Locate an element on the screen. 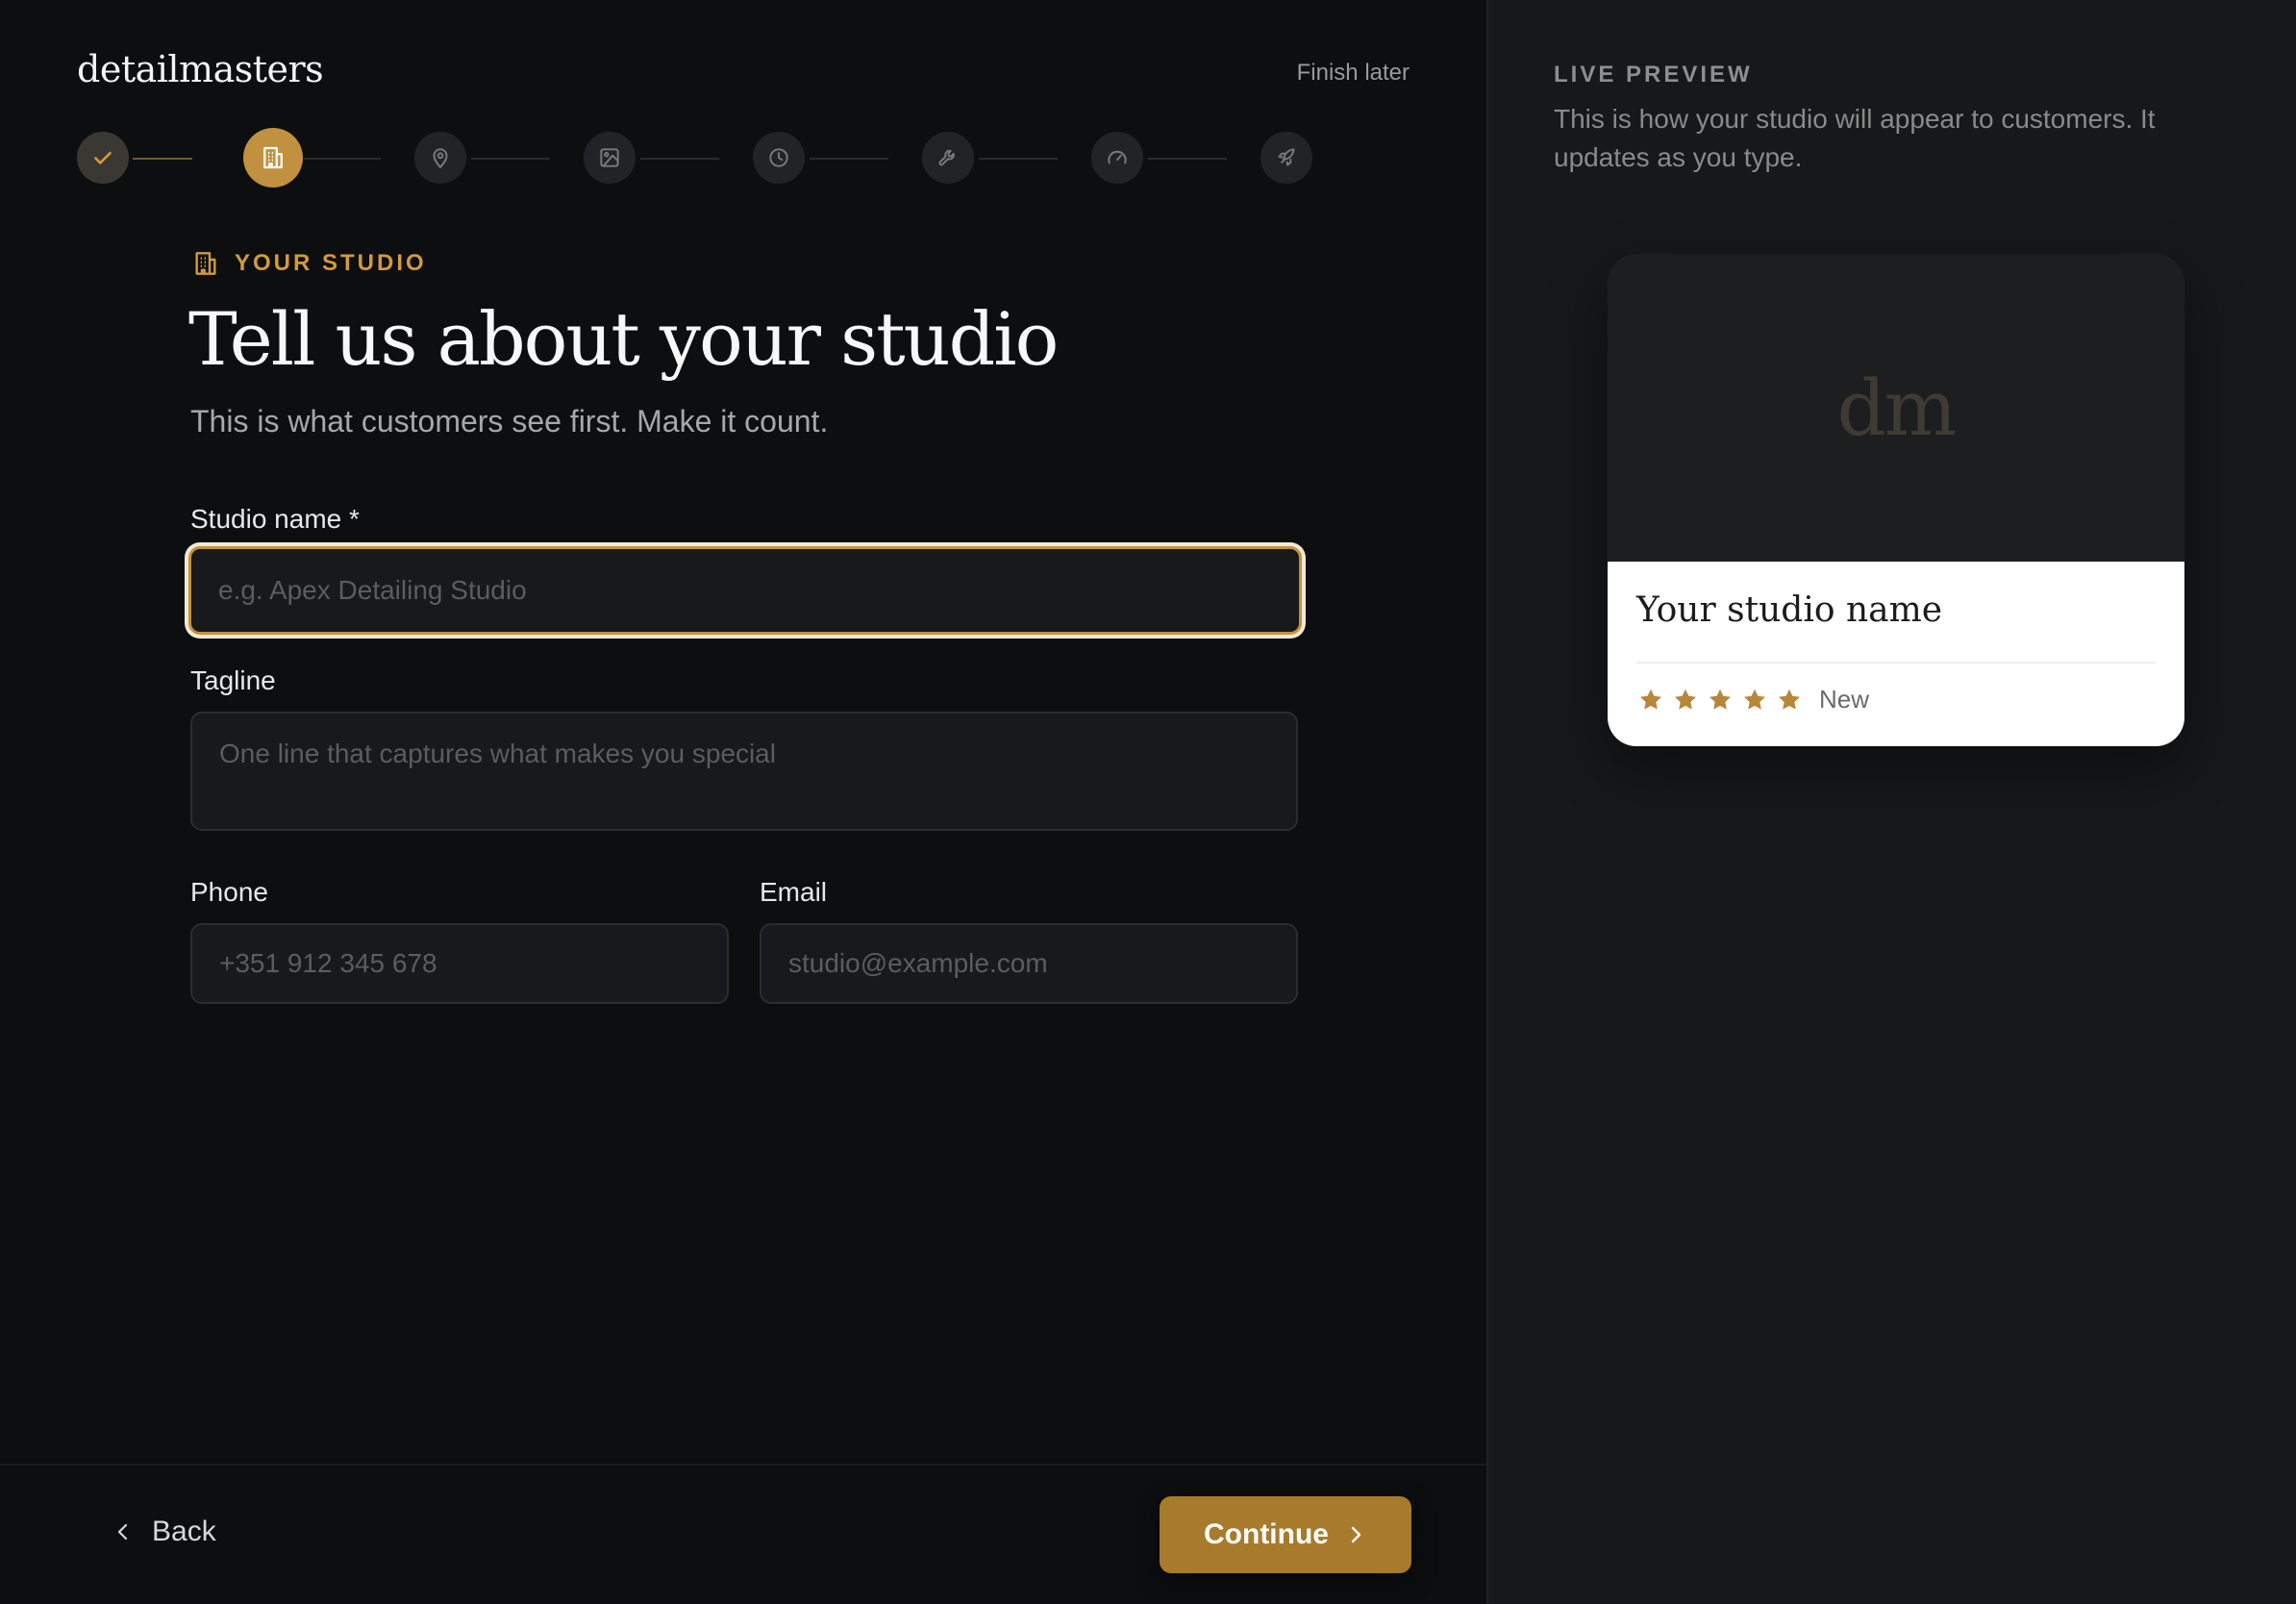 The height and width of the screenshot is (1604, 2296). finish-later-link: Finish later is located at coordinates (1353, 73).